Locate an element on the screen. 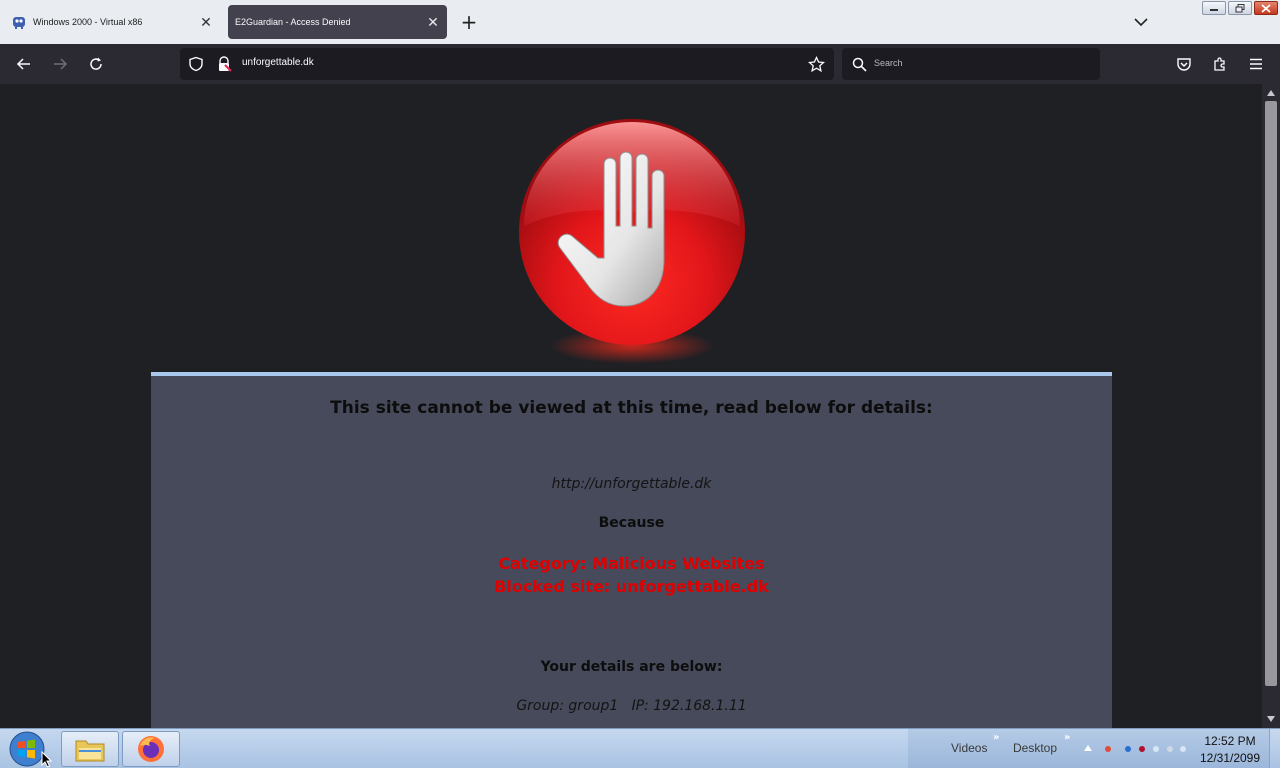 The width and height of the screenshot is (1280, 768). mouse-cursor-icon is located at coordinates (46, 759).